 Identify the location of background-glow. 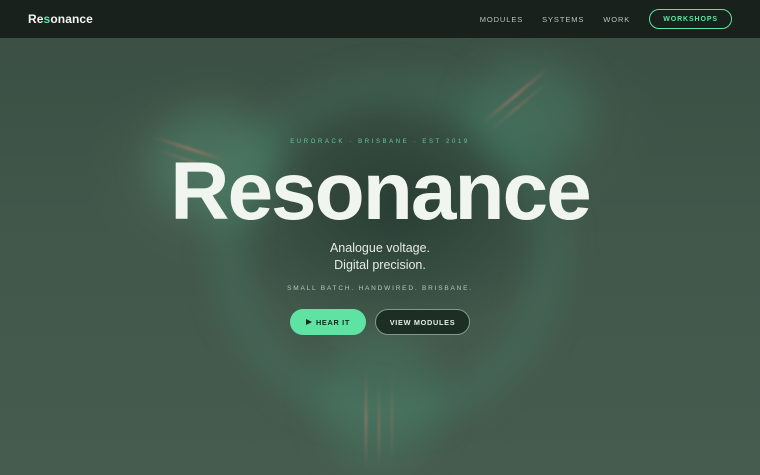
(380, 400).